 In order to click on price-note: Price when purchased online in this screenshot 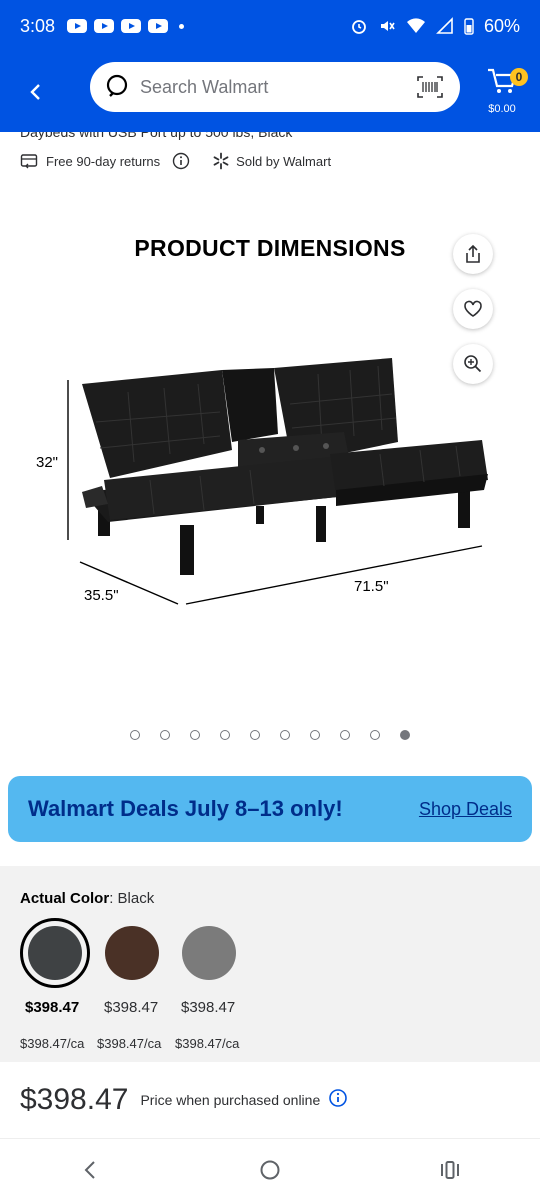, I will do `click(230, 1100)`.